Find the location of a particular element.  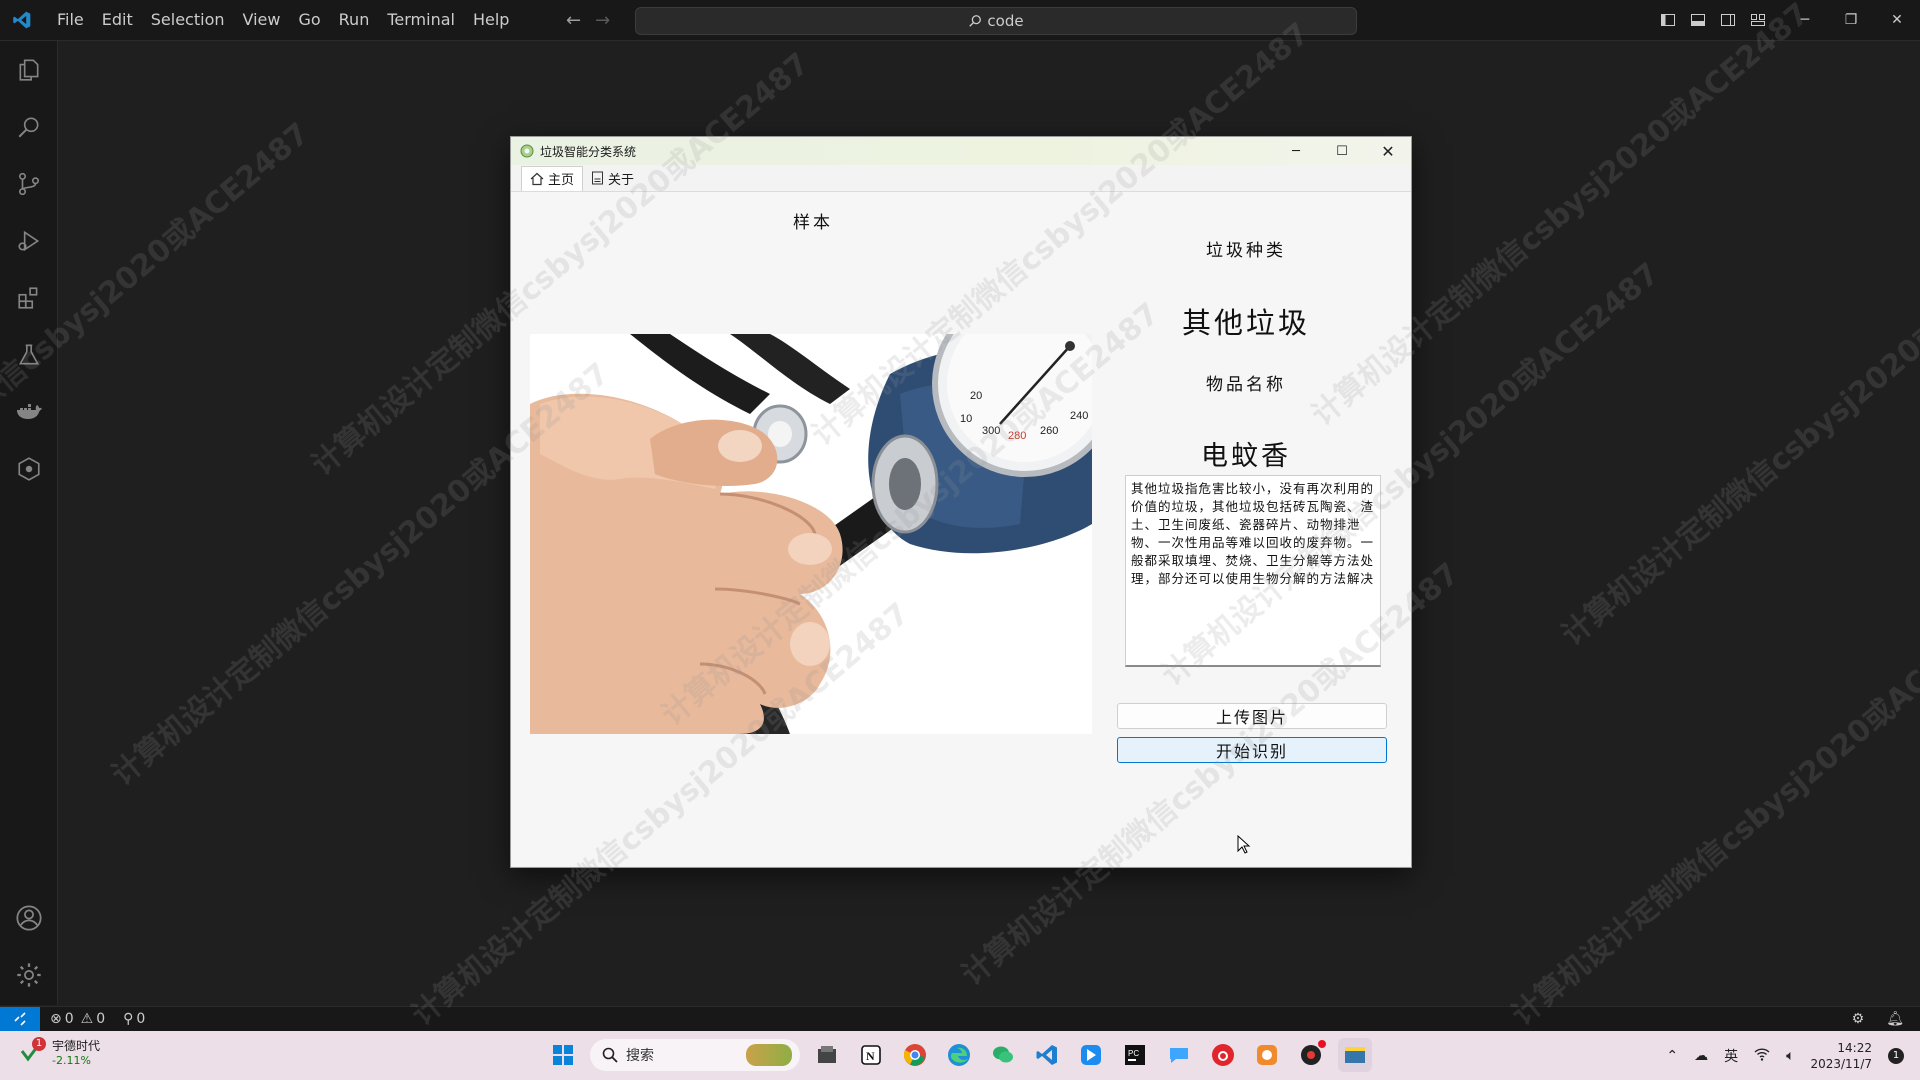

chrome-icon is located at coordinates (915, 1055).